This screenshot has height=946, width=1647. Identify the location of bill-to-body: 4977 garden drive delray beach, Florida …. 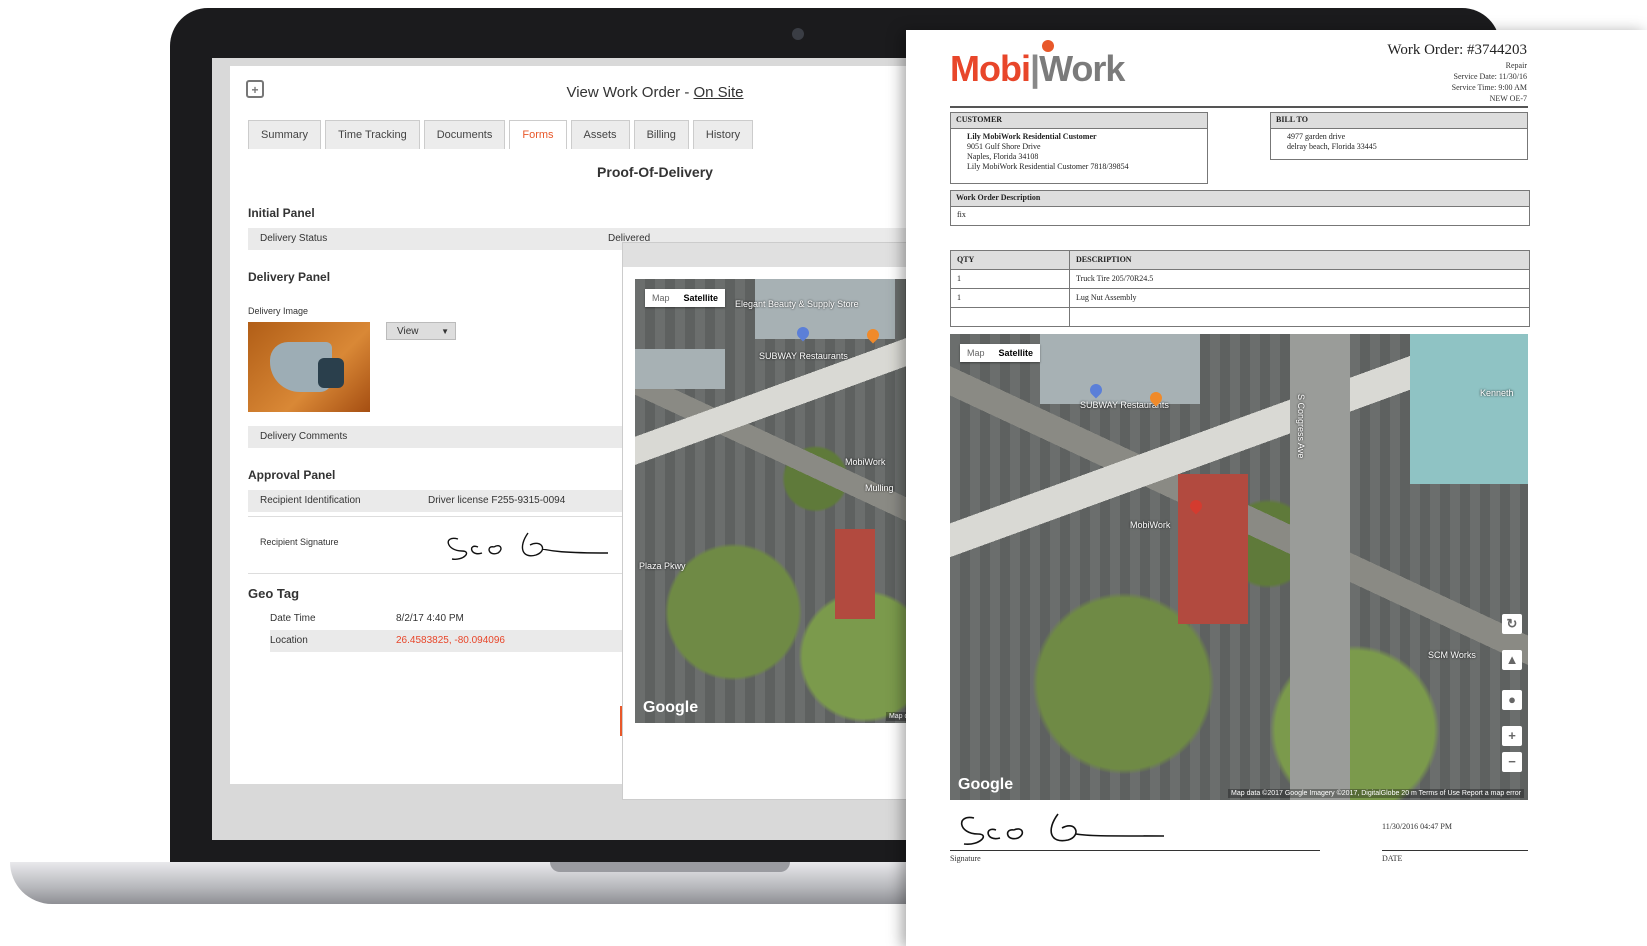
(1399, 142).